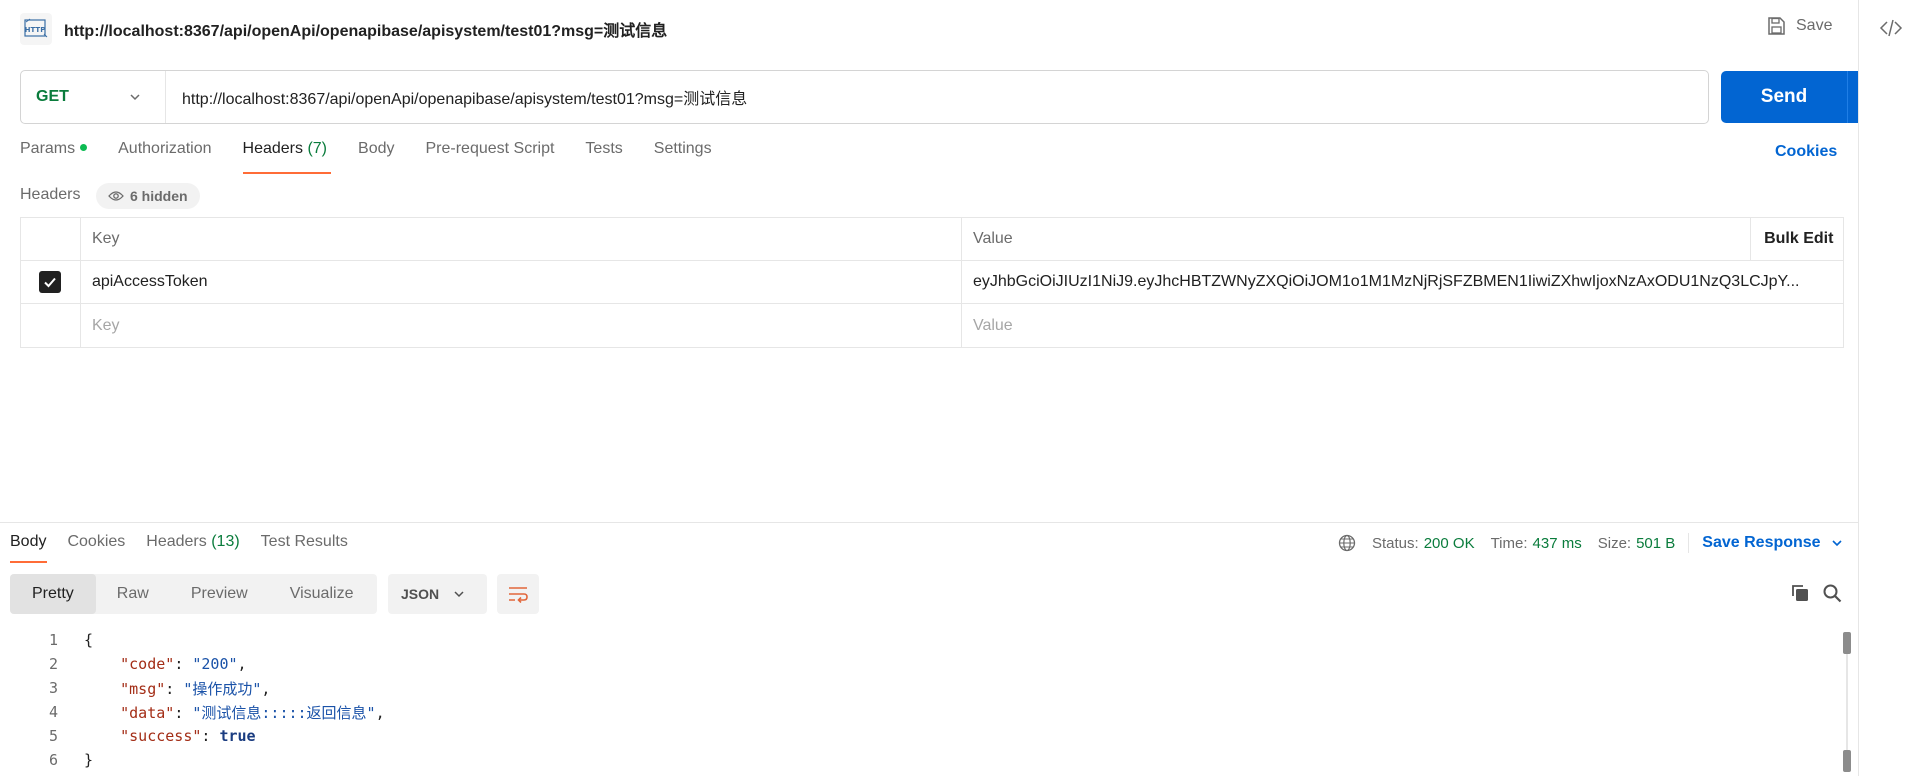  What do you see at coordinates (920, 664) in the screenshot?
I see `code-line: 2 "code": "200",` at bounding box center [920, 664].